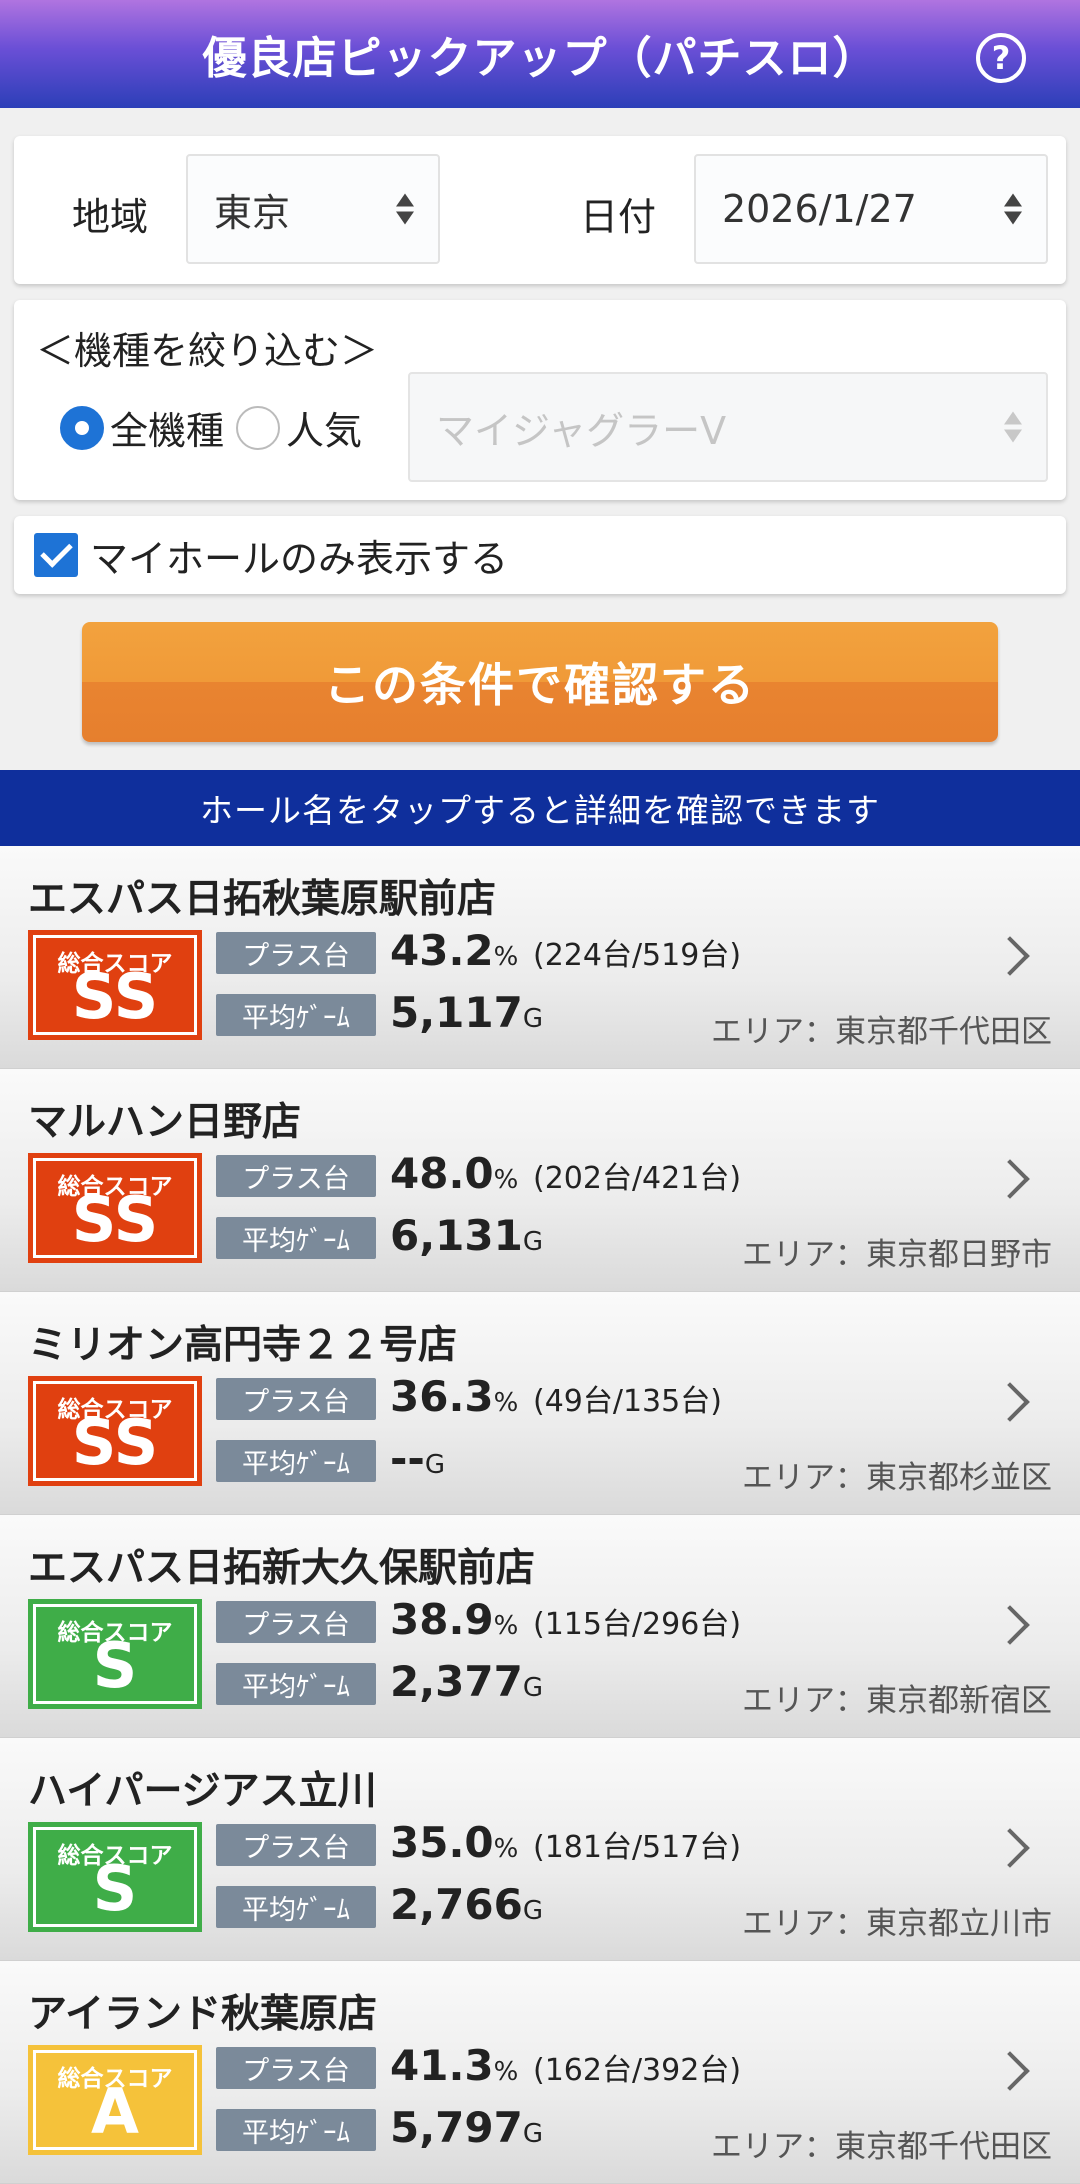  What do you see at coordinates (540, 808) in the screenshot?
I see `tap-notice: ホール名をタップすると詳細を確認できます` at bounding box center [540, 808].